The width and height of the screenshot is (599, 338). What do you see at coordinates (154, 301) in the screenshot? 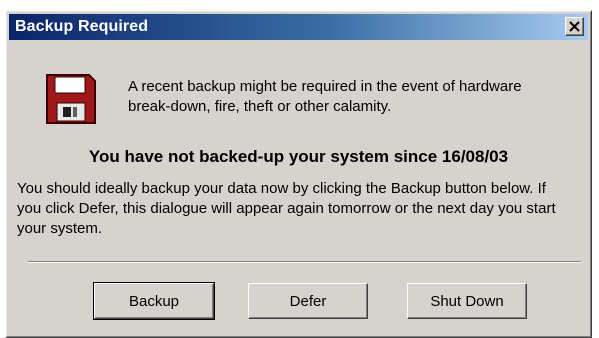
I see `backup-button: Backup` at bounding box center [154, 301].